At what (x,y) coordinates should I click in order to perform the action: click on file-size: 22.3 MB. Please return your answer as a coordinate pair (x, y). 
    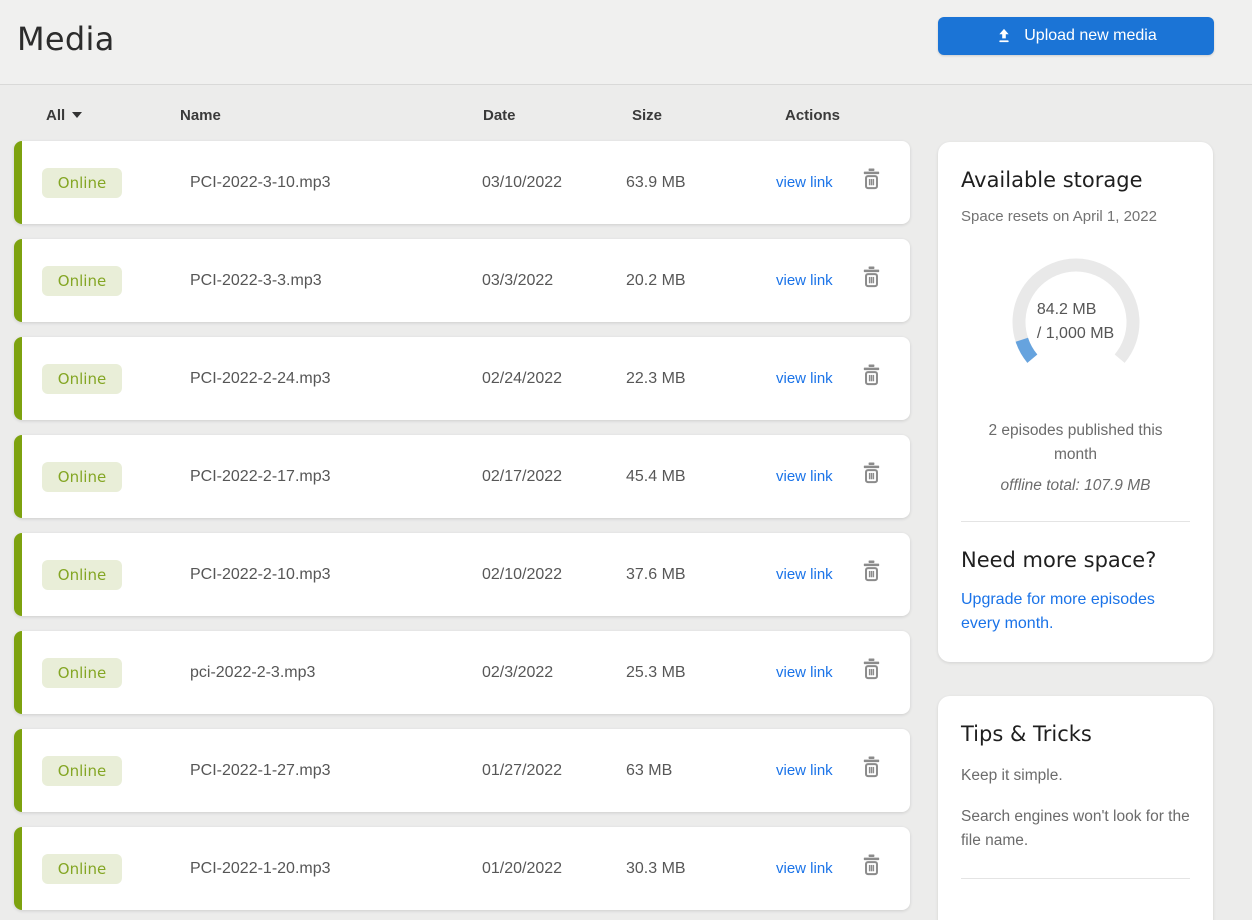
    Looking at the image, I should click on (656, 378).